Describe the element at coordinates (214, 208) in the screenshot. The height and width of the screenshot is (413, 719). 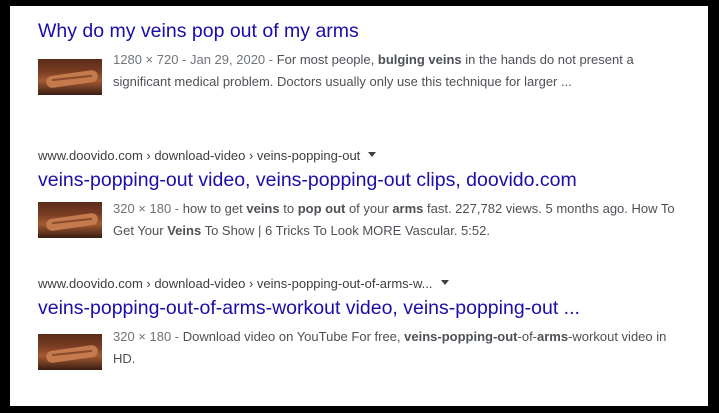
I see `snippet-segment: how to get` at that location.